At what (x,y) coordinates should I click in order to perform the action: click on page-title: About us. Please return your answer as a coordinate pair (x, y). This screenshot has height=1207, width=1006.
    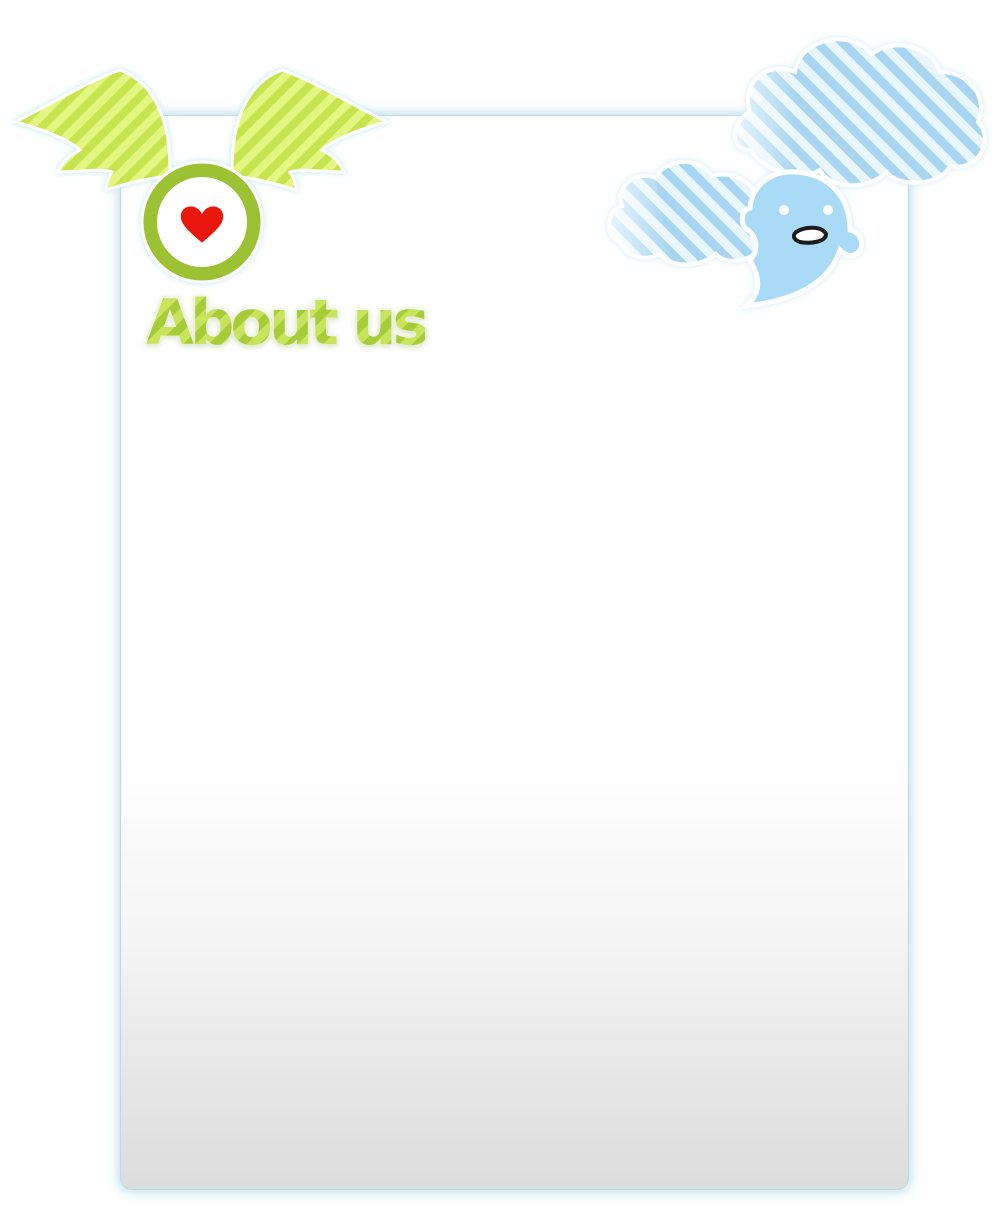
    Looking at the image, I should click on (287, 322).